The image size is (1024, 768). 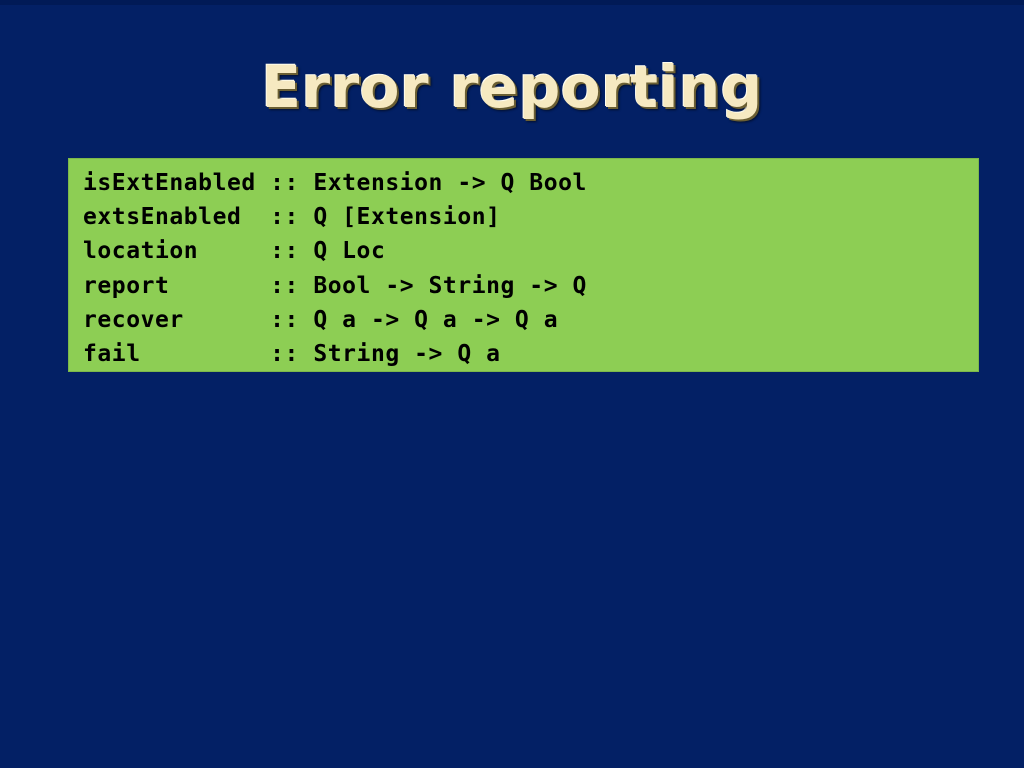 What do you see at coordinates (335, 183) in the screenshot?
I see `code-line: isExtEnabled :: Extension -> Q Bool` at bounding box center [335, 183].